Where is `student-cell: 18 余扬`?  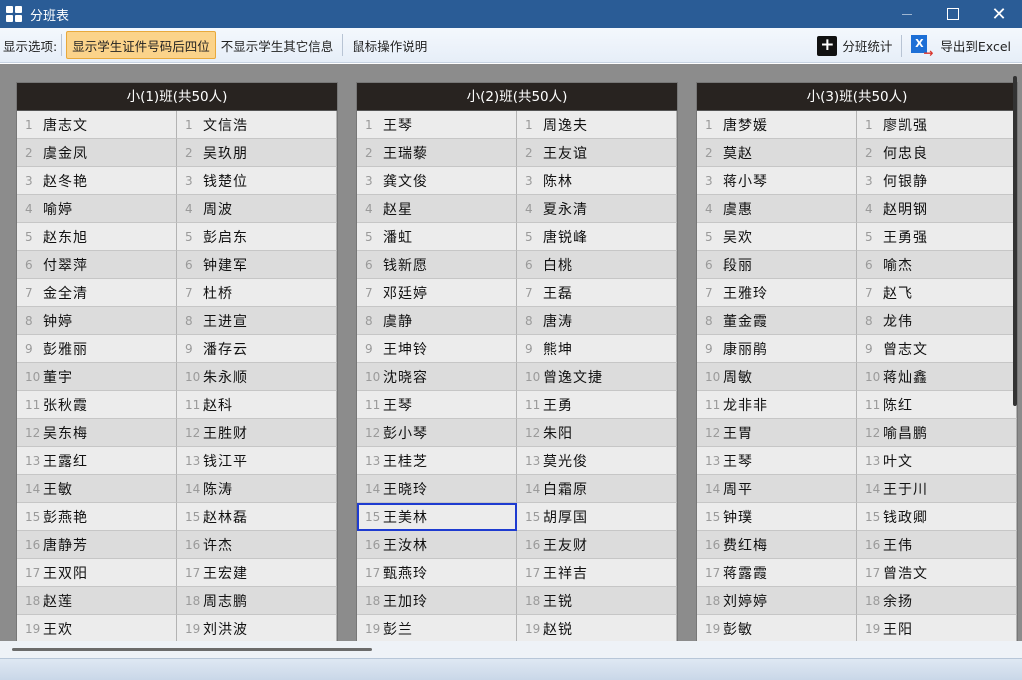 student-cell: 18 余扬 is located at coordinates (937, 601).